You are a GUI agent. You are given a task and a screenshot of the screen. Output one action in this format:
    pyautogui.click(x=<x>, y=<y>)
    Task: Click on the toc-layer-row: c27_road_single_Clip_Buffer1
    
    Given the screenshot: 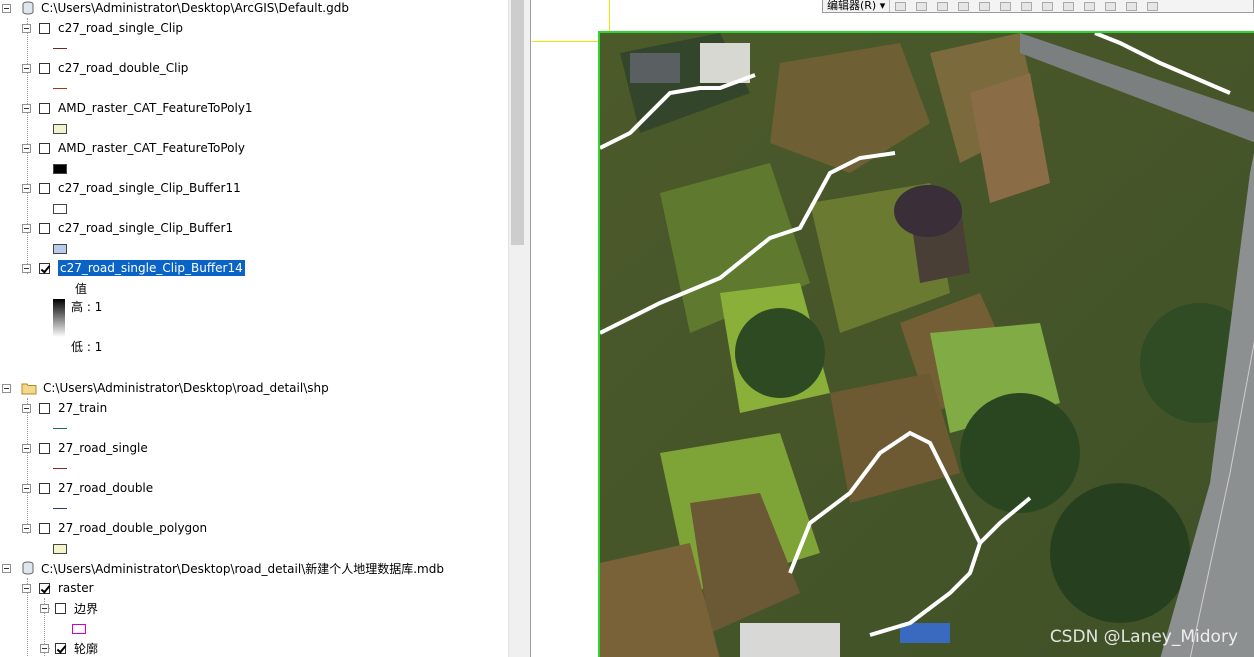 What is the action you would take?
    pyautogui.click(x=127, y=228)
    